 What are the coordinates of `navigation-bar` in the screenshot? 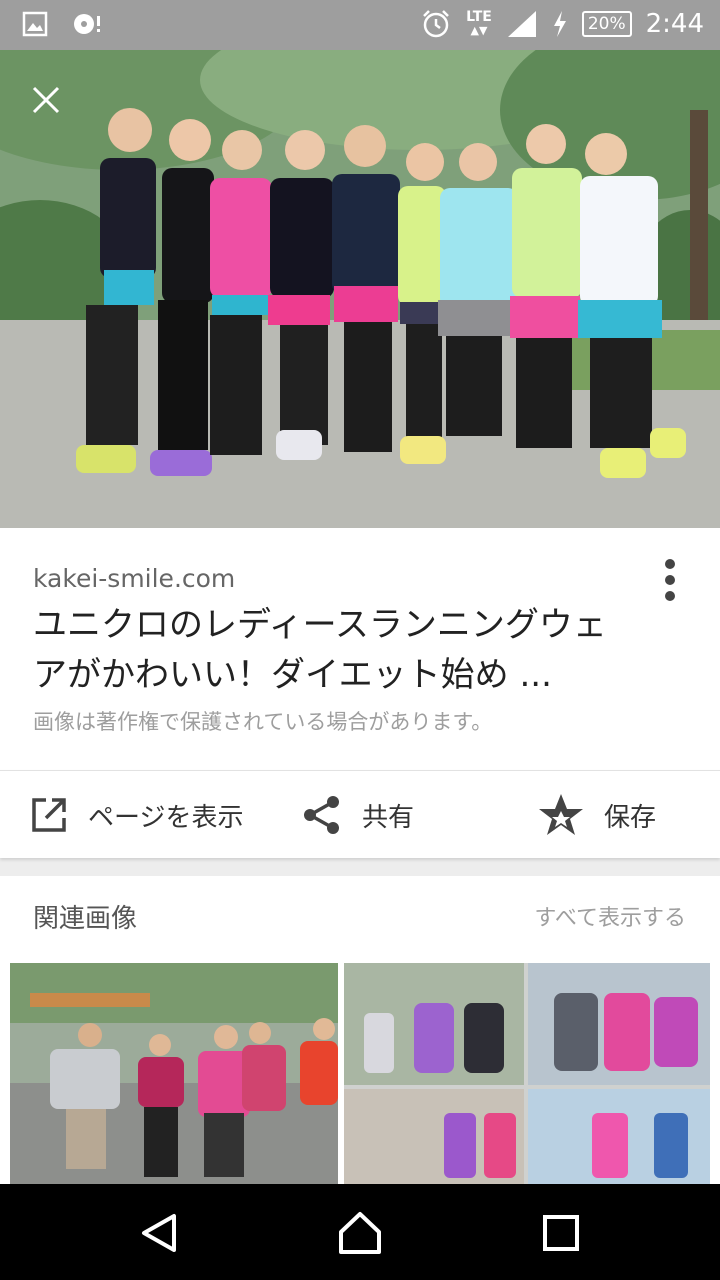 It's located at (360, 1232).